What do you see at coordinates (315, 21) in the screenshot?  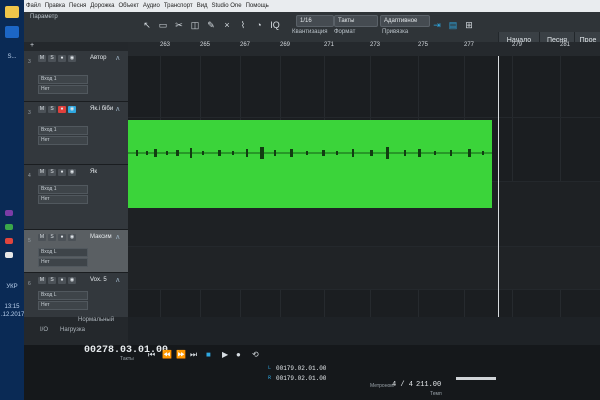 I see `quantize-select: 1/16` at bounding box center [315, 21].